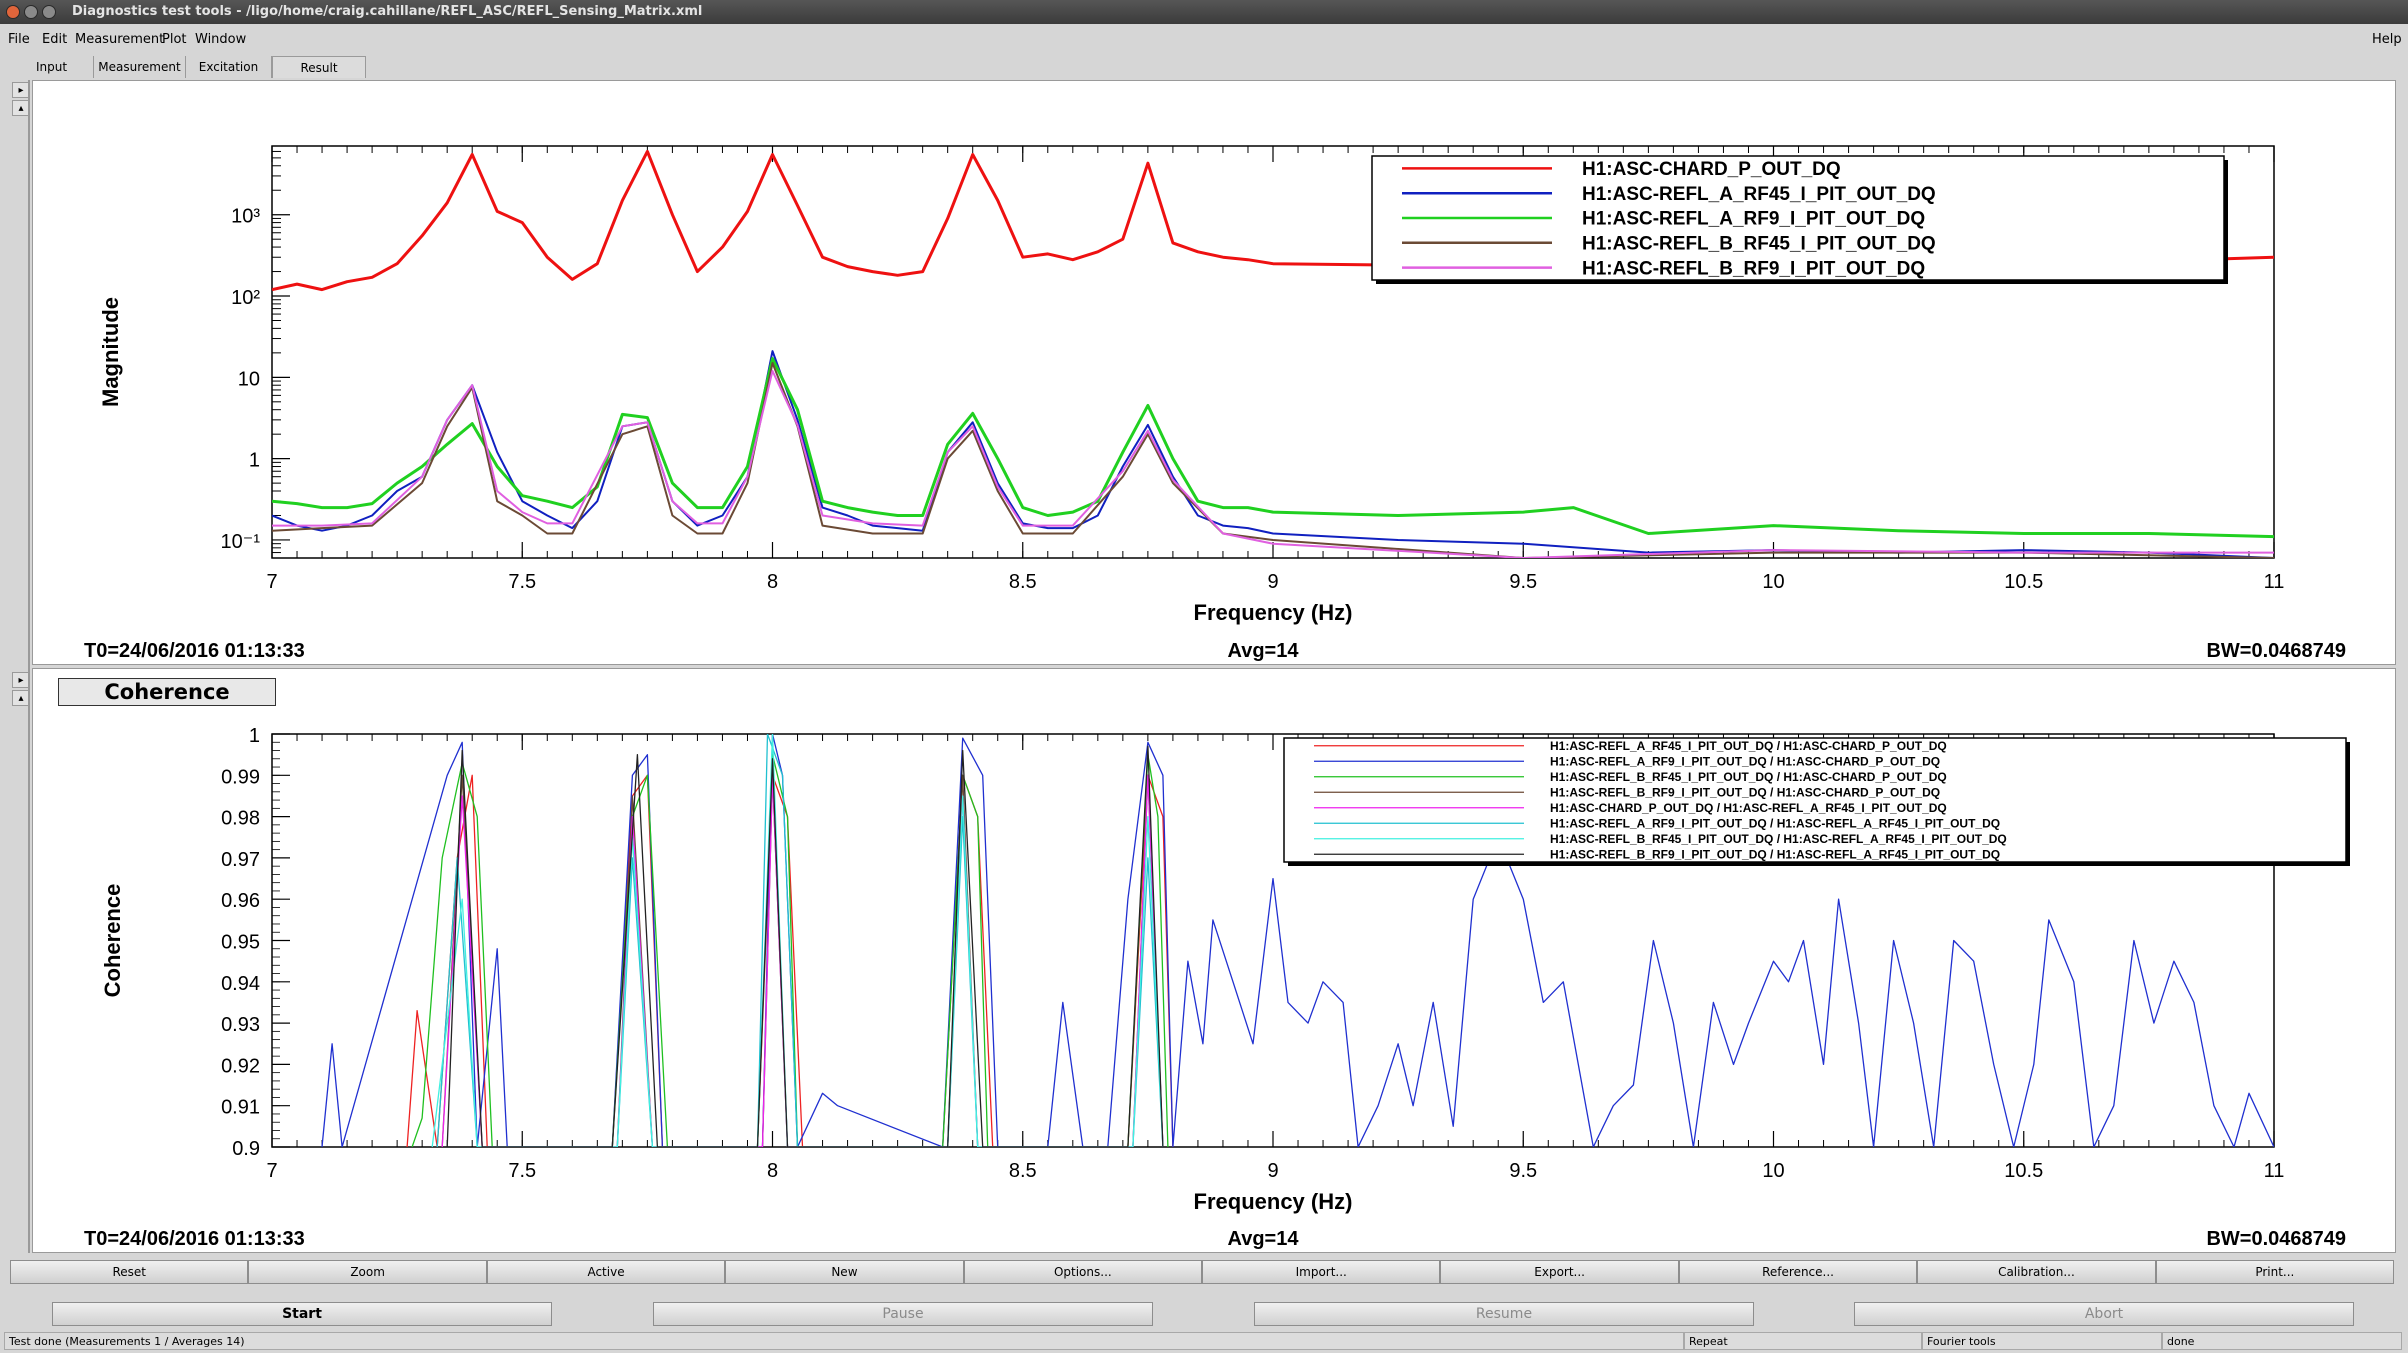  What do you see at coordinates (249, 379) in the screenshot?
I see `y-tick-label: 10` at bounding box center [249, 379].